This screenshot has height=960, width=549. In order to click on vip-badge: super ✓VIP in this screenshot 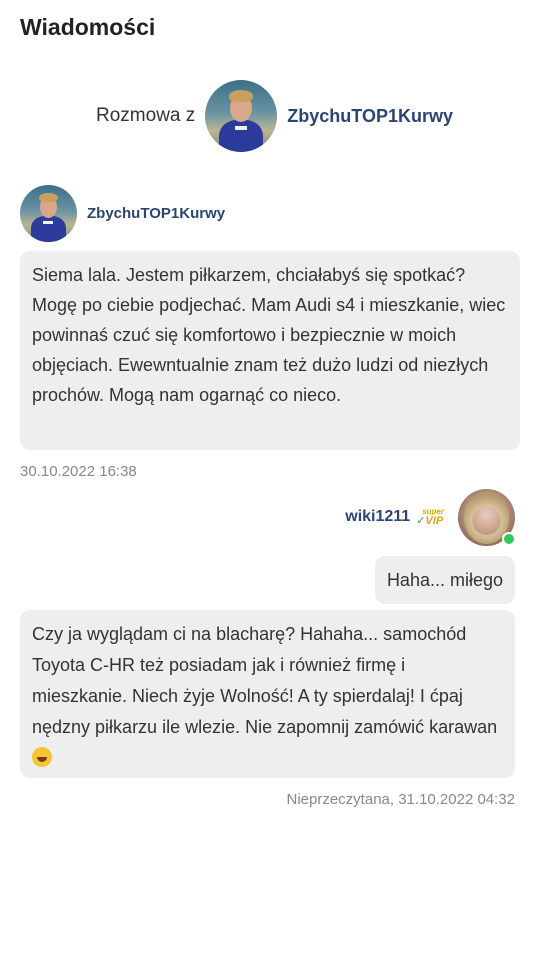, I will do `click(430, 517)`.